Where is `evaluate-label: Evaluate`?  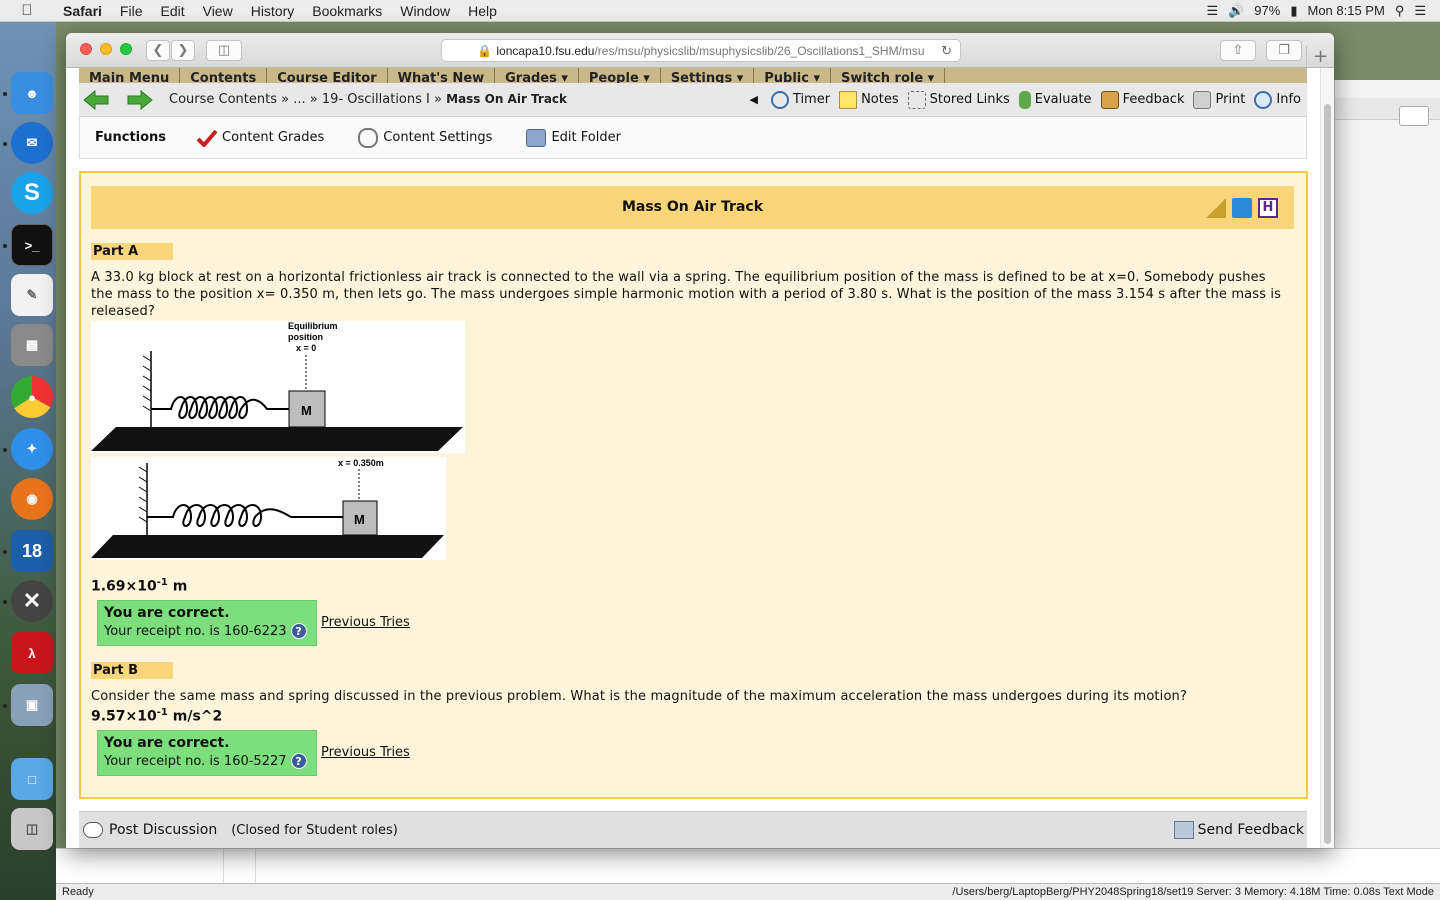 evaluate-label: Evaluate is located at coordinates (1063, 99).